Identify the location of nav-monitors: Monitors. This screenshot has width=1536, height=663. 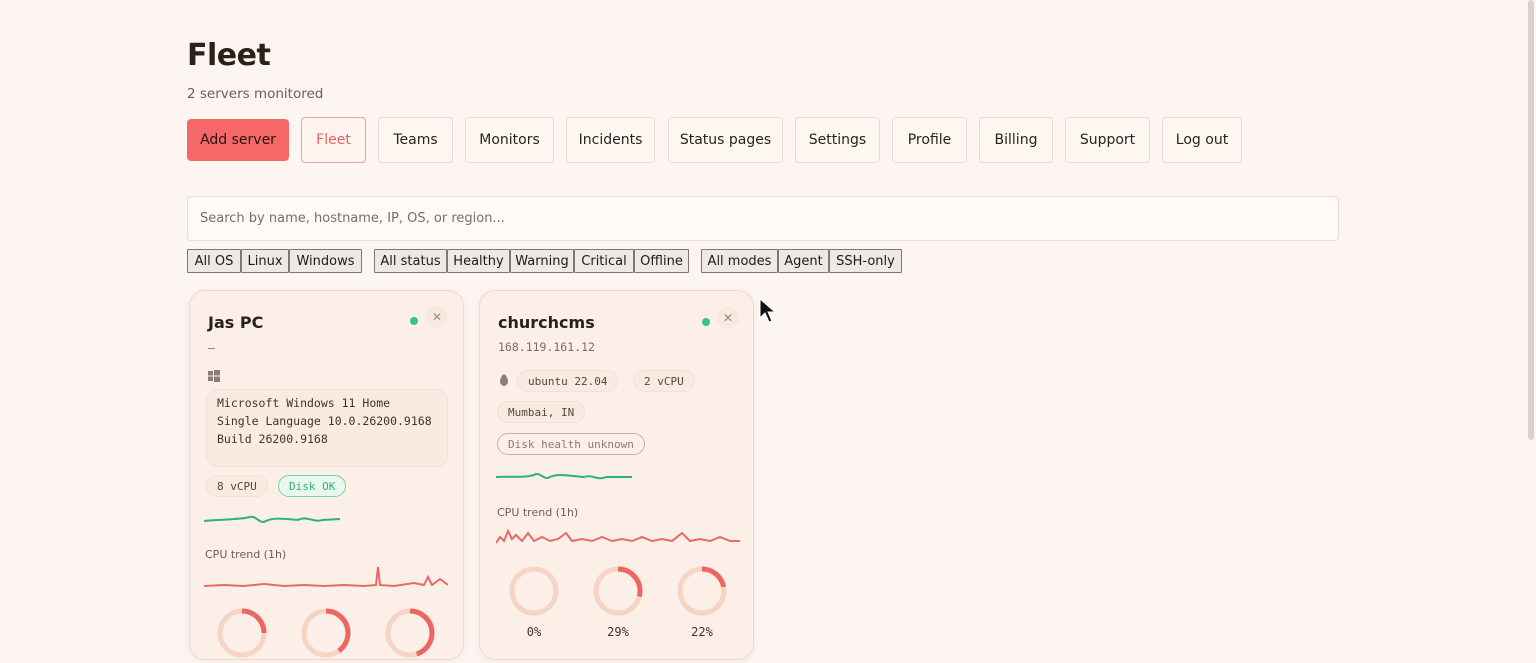
(509, 140).